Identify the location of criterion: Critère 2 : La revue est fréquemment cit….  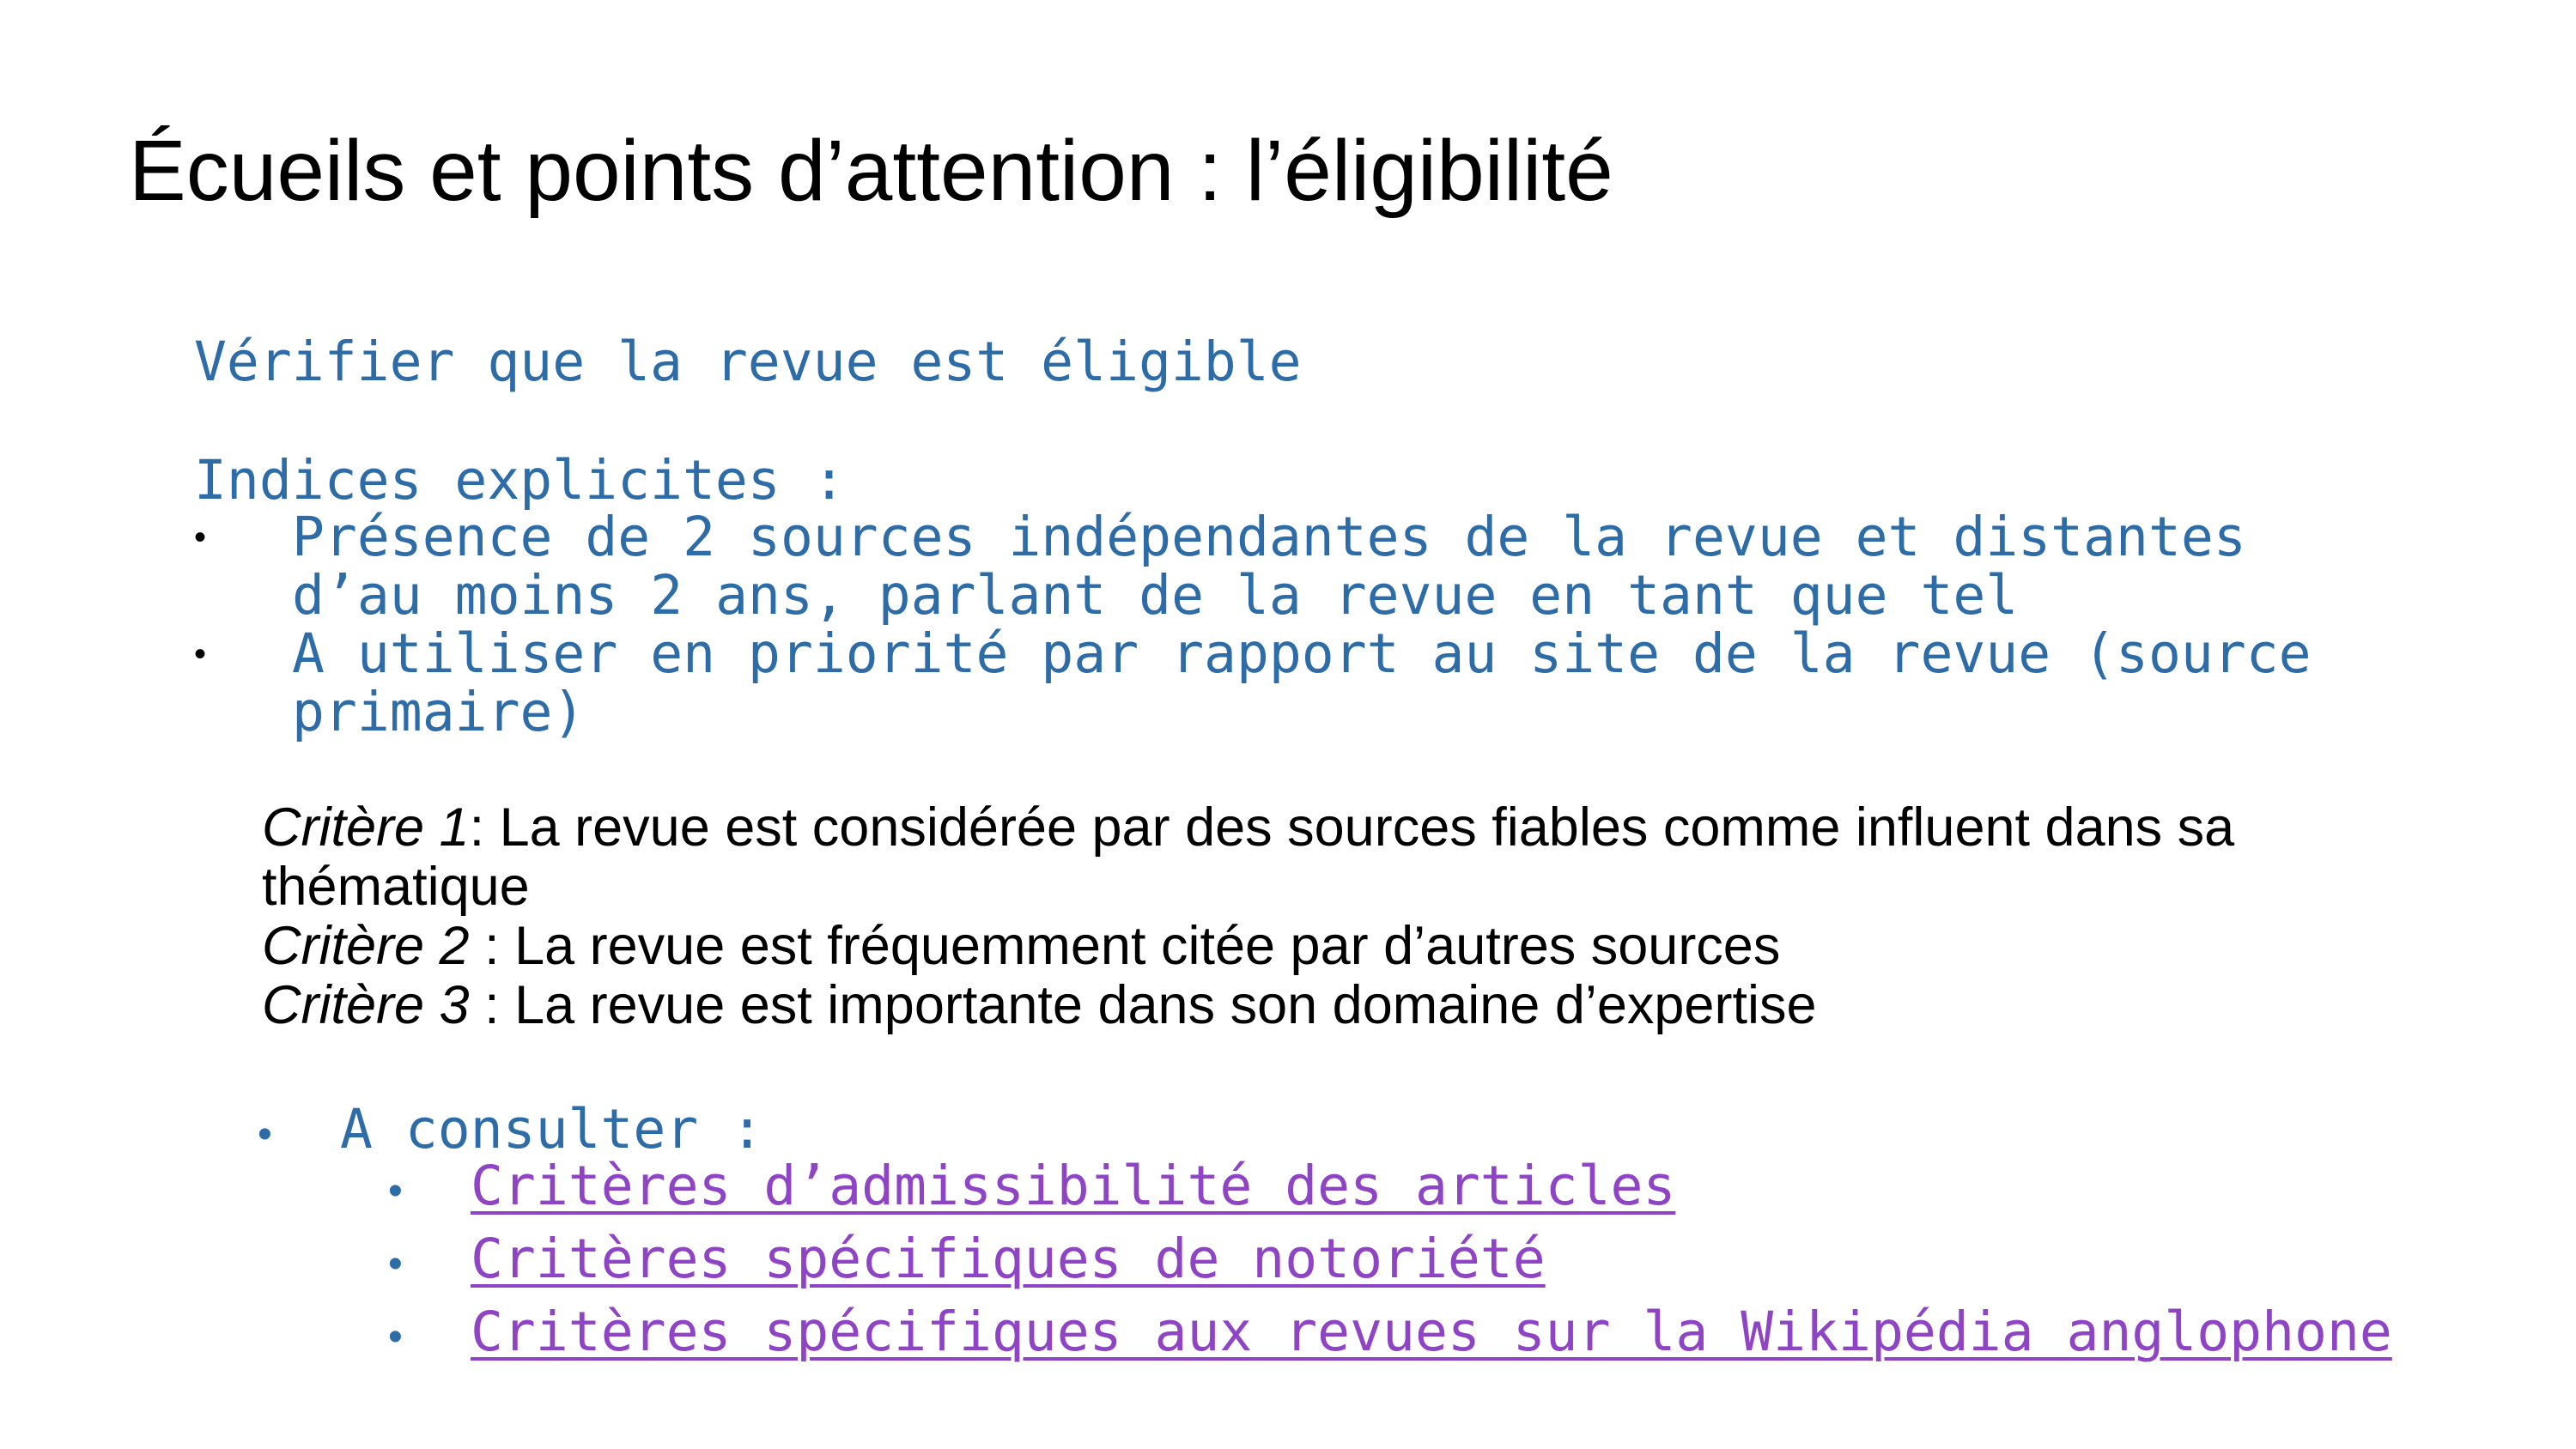
(1361, 946).